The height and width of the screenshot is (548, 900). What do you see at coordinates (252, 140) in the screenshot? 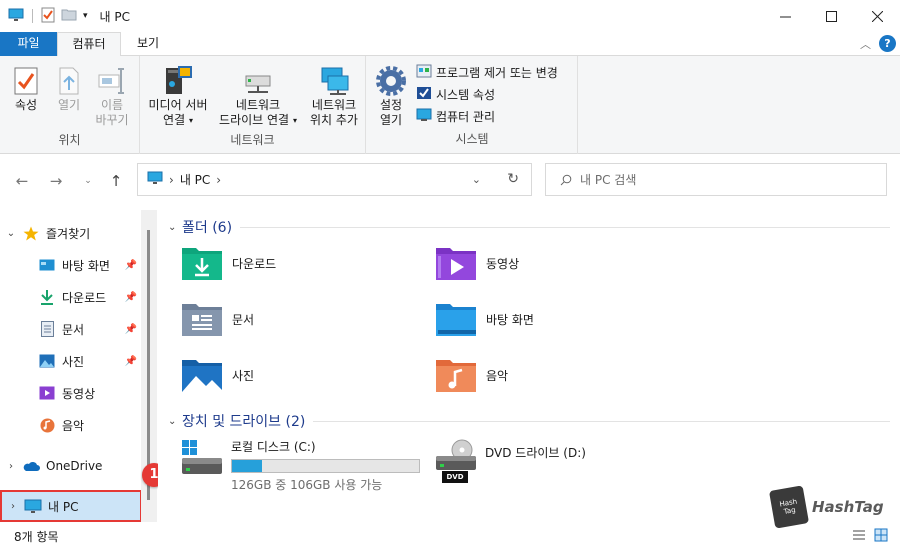
I see `group-network-label: 네트워크` at bounding box center [252, 140].